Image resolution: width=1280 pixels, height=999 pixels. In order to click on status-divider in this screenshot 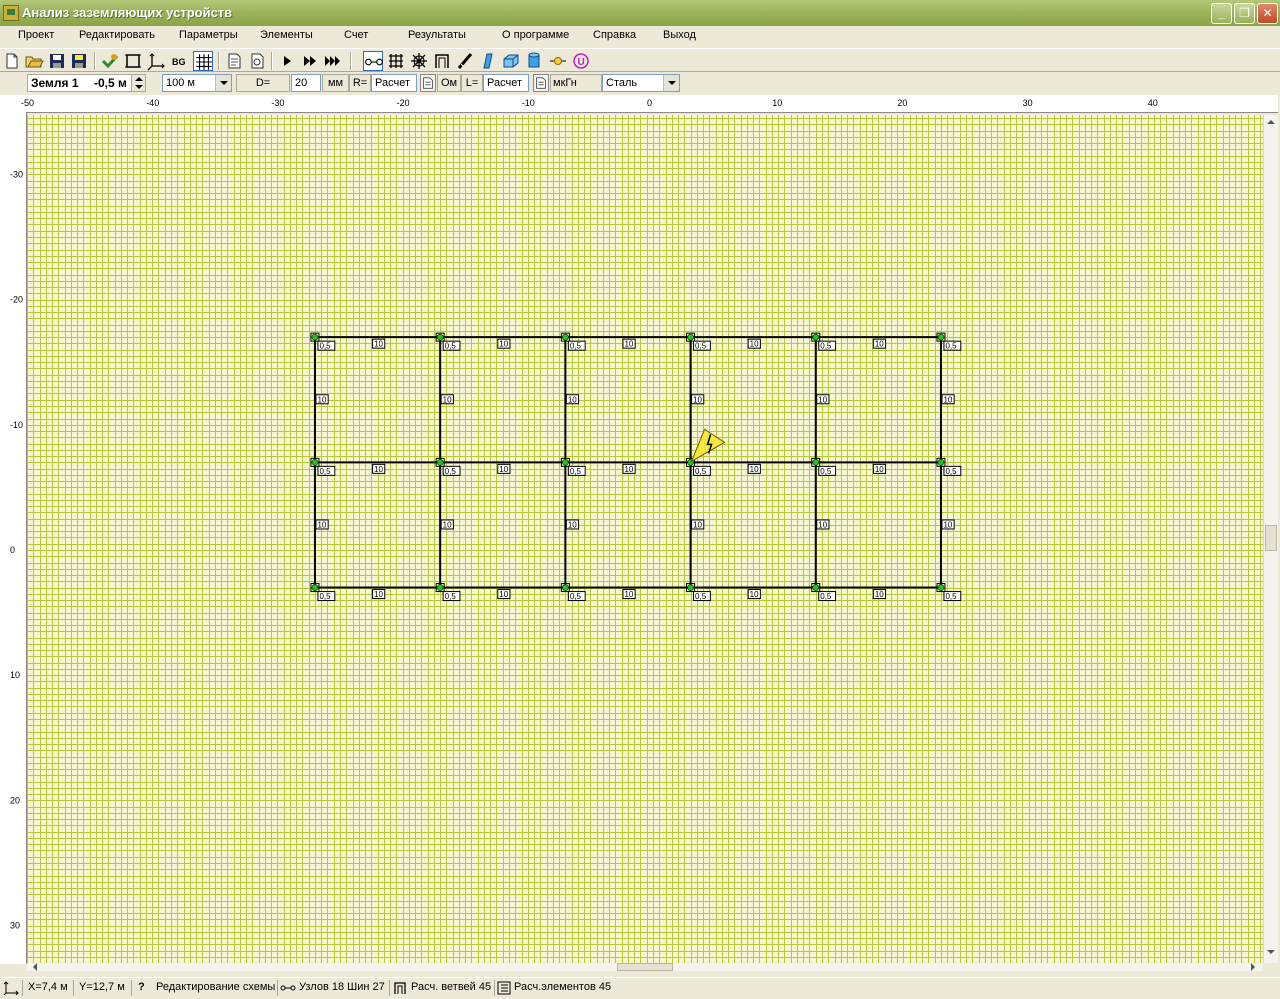, I will do `click(22, 988)`.